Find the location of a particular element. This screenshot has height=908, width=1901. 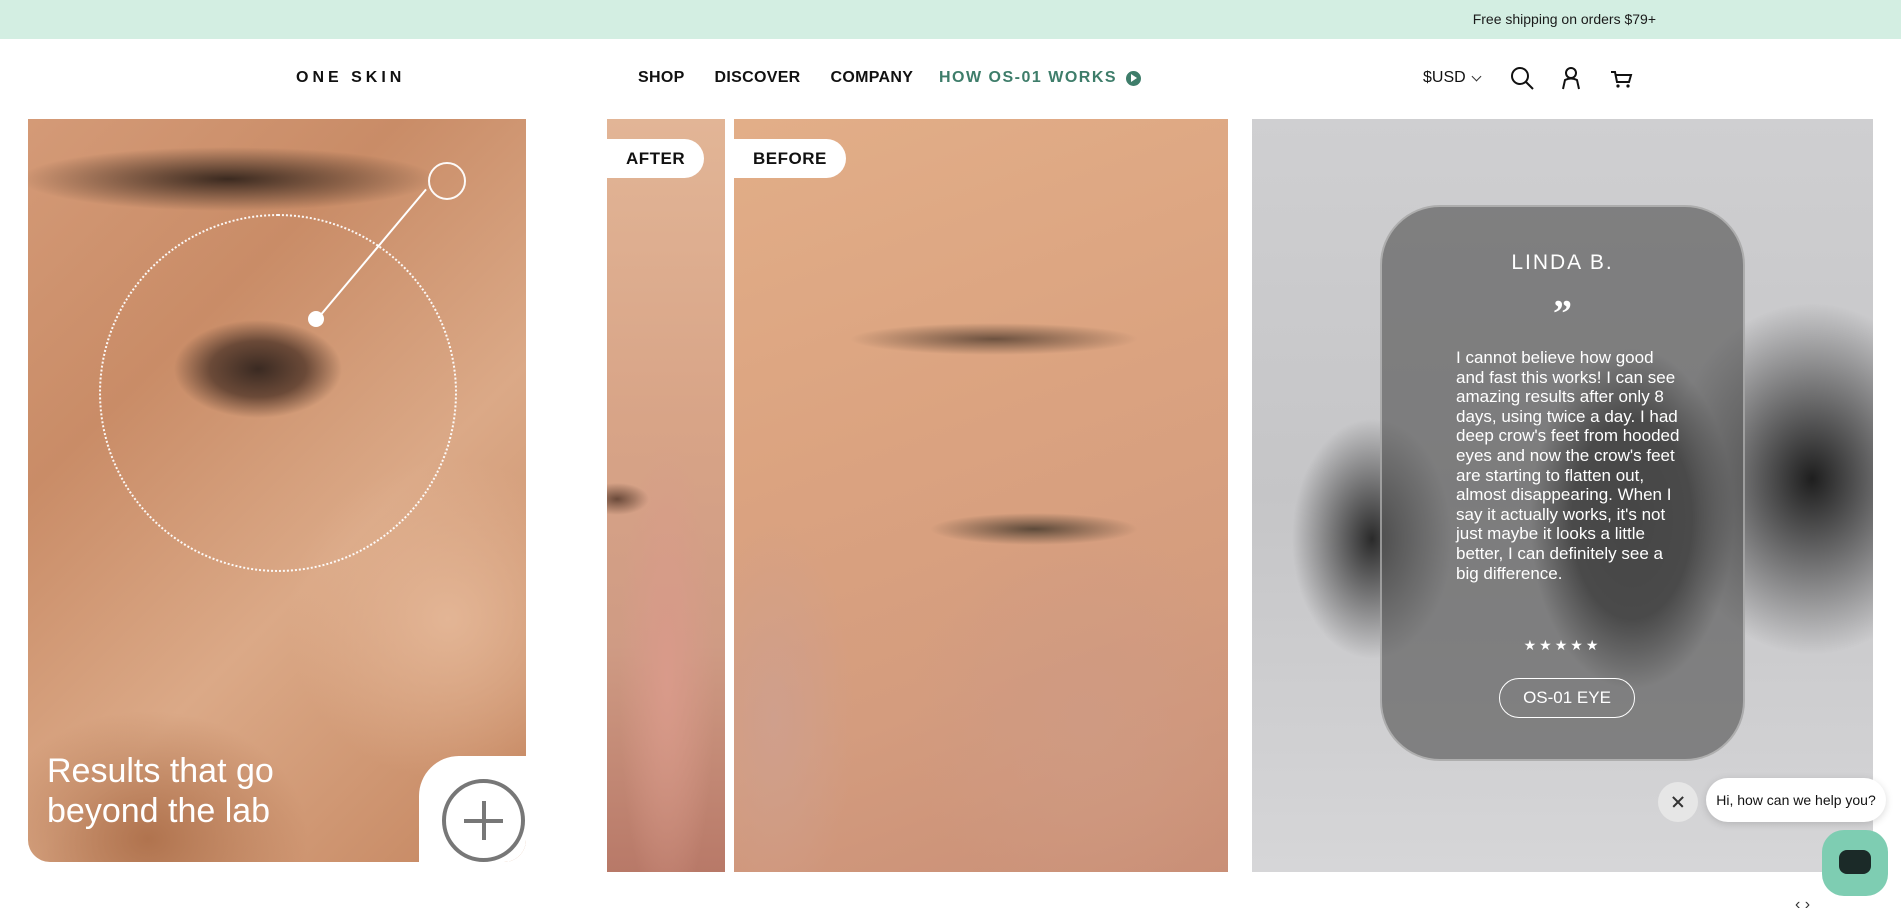

carousel-arrows: ‹ › is located at coordinates (1802, 902).